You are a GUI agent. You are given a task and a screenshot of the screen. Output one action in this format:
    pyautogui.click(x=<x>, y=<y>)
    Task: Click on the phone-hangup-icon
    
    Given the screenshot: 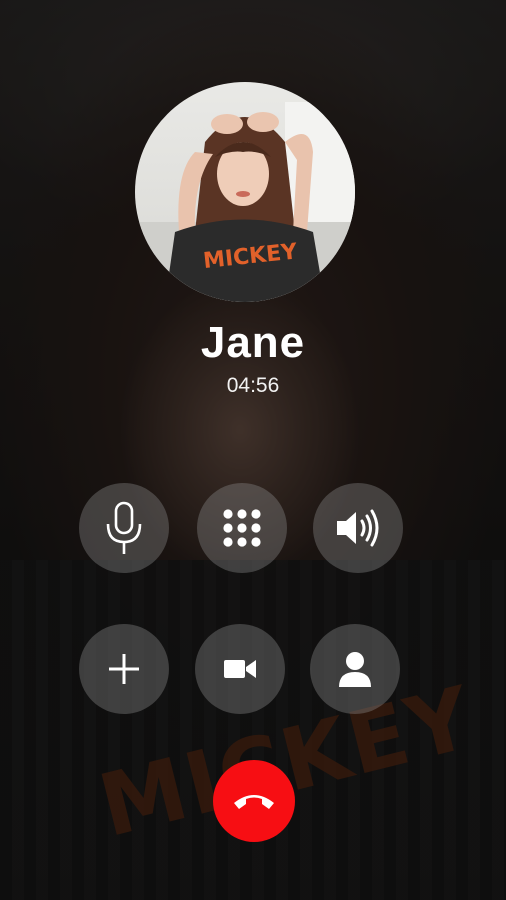 What is the action you would take?
    pyautogui.click(x=254, y=802)
    